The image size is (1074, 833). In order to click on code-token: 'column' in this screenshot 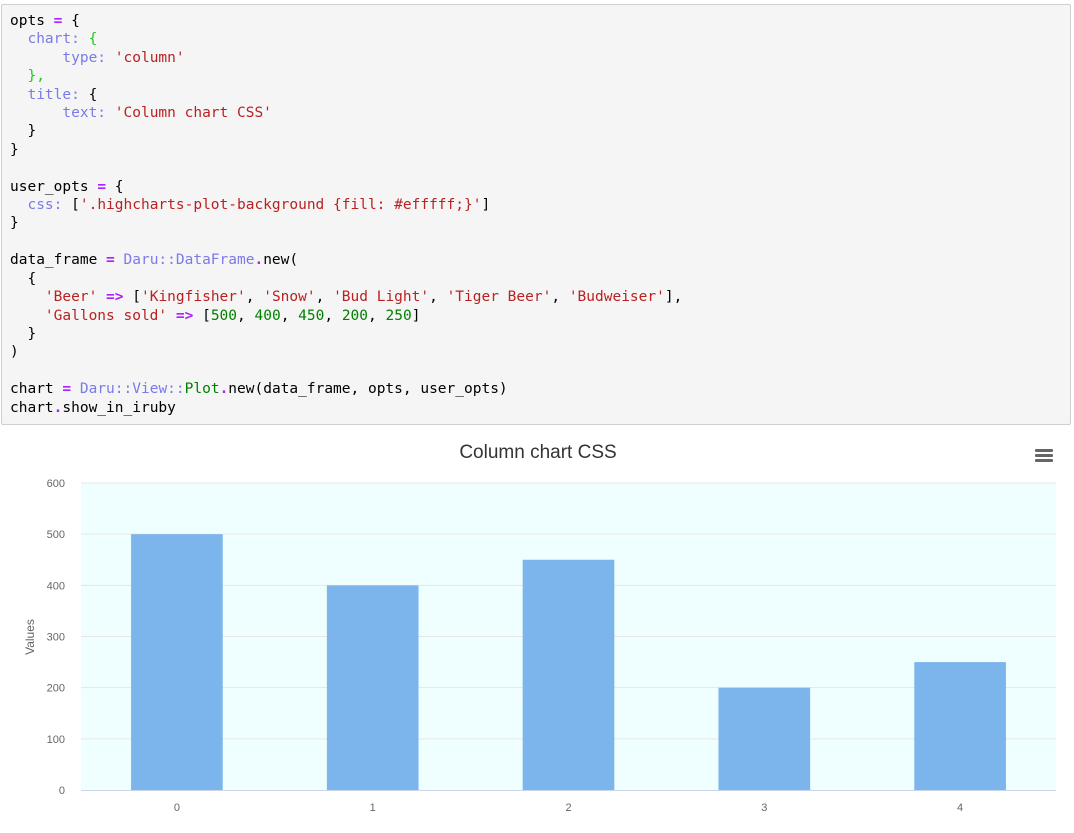, I will do `click(149, 57)`.